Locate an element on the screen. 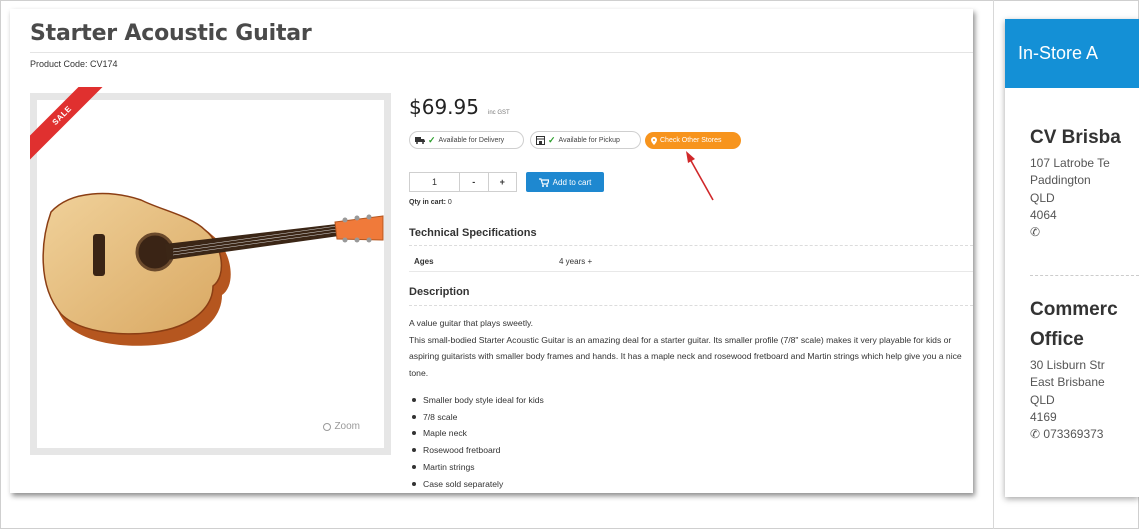  map-pin-icon is located at coordinates (654, 140).